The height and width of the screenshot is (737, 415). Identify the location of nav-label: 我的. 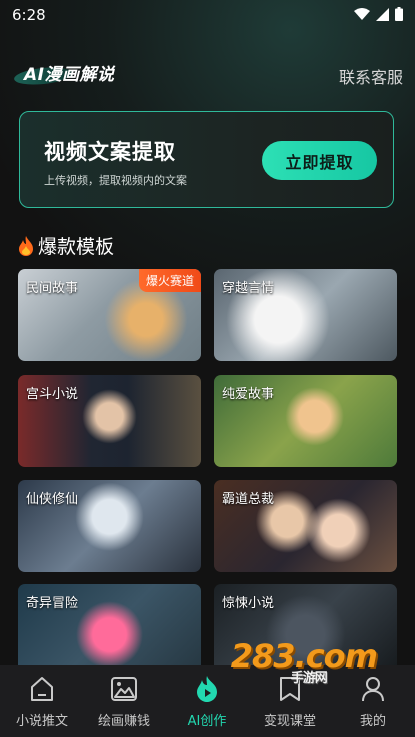
(372, 721).